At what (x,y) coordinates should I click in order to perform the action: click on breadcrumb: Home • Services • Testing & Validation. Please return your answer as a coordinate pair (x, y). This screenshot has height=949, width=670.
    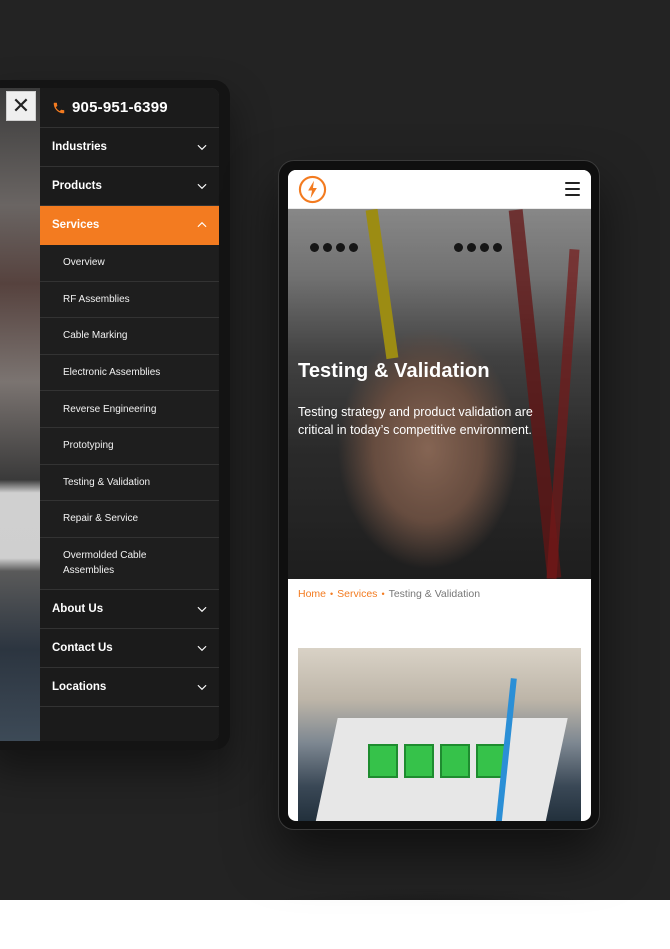
    Looking at the image, I should click on (440, 594).